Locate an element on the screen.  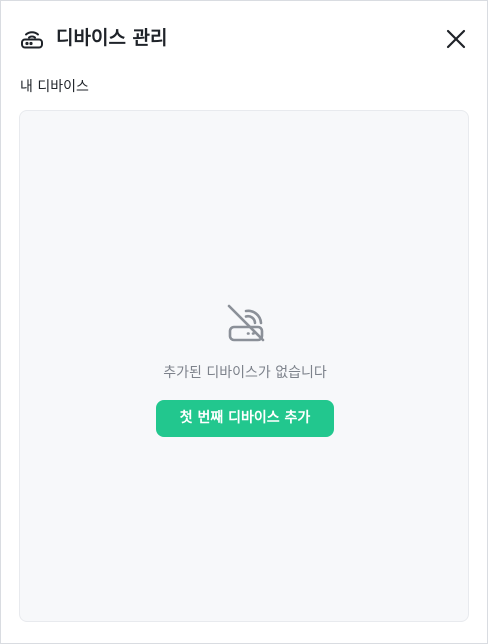
router-off-icon is located at coordinates (246, 323).